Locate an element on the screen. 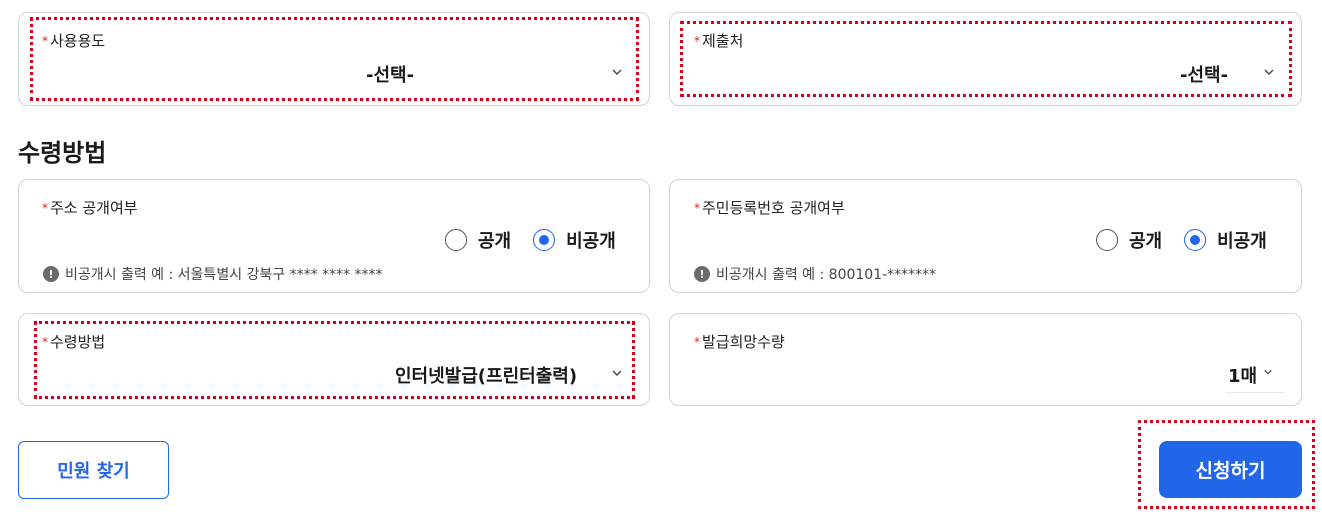 This screenshot has height=512, width=1322. quantity-underline is located at coordinates (1255, 392).